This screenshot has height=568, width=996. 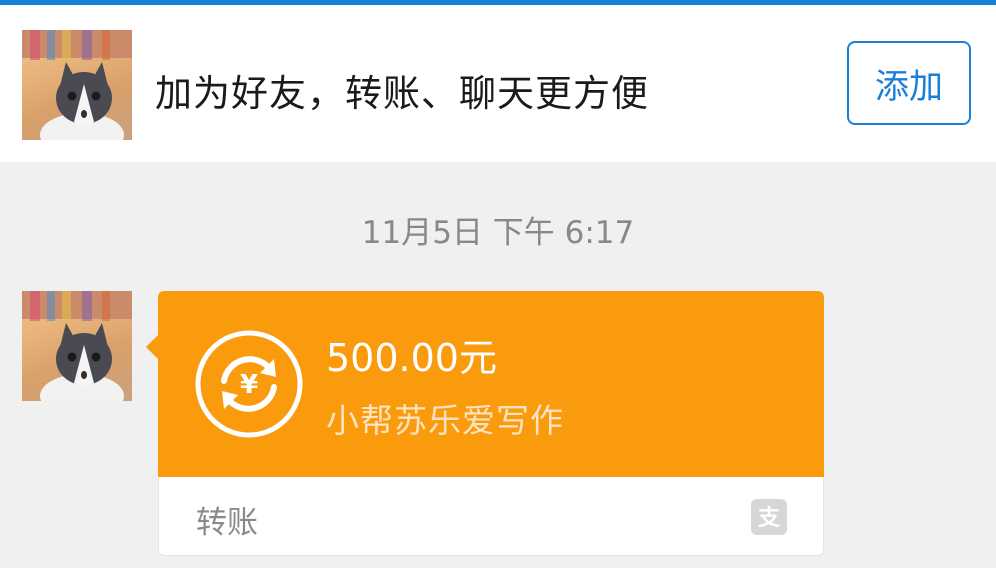 I want to click on transfer-payee: 小帮苏乐爱写作, so click(x=445, y=420).